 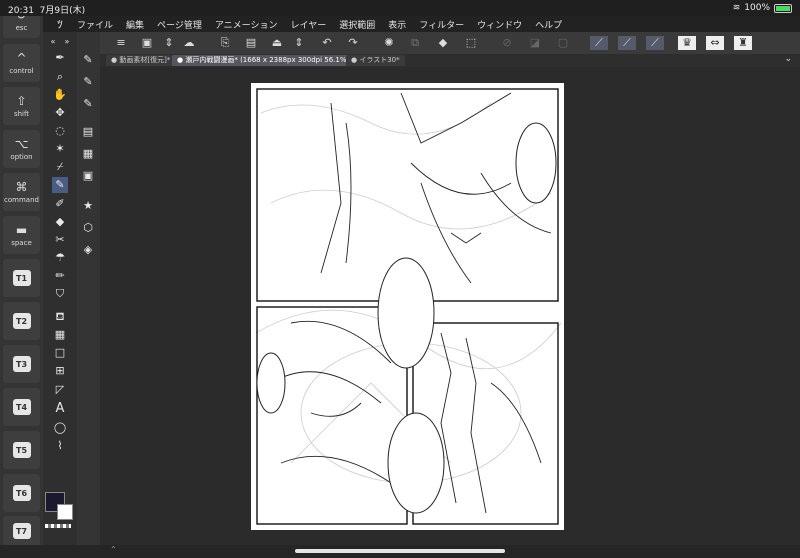 I want to click on shortcut-t1: T1, so click(x=21, y=278).